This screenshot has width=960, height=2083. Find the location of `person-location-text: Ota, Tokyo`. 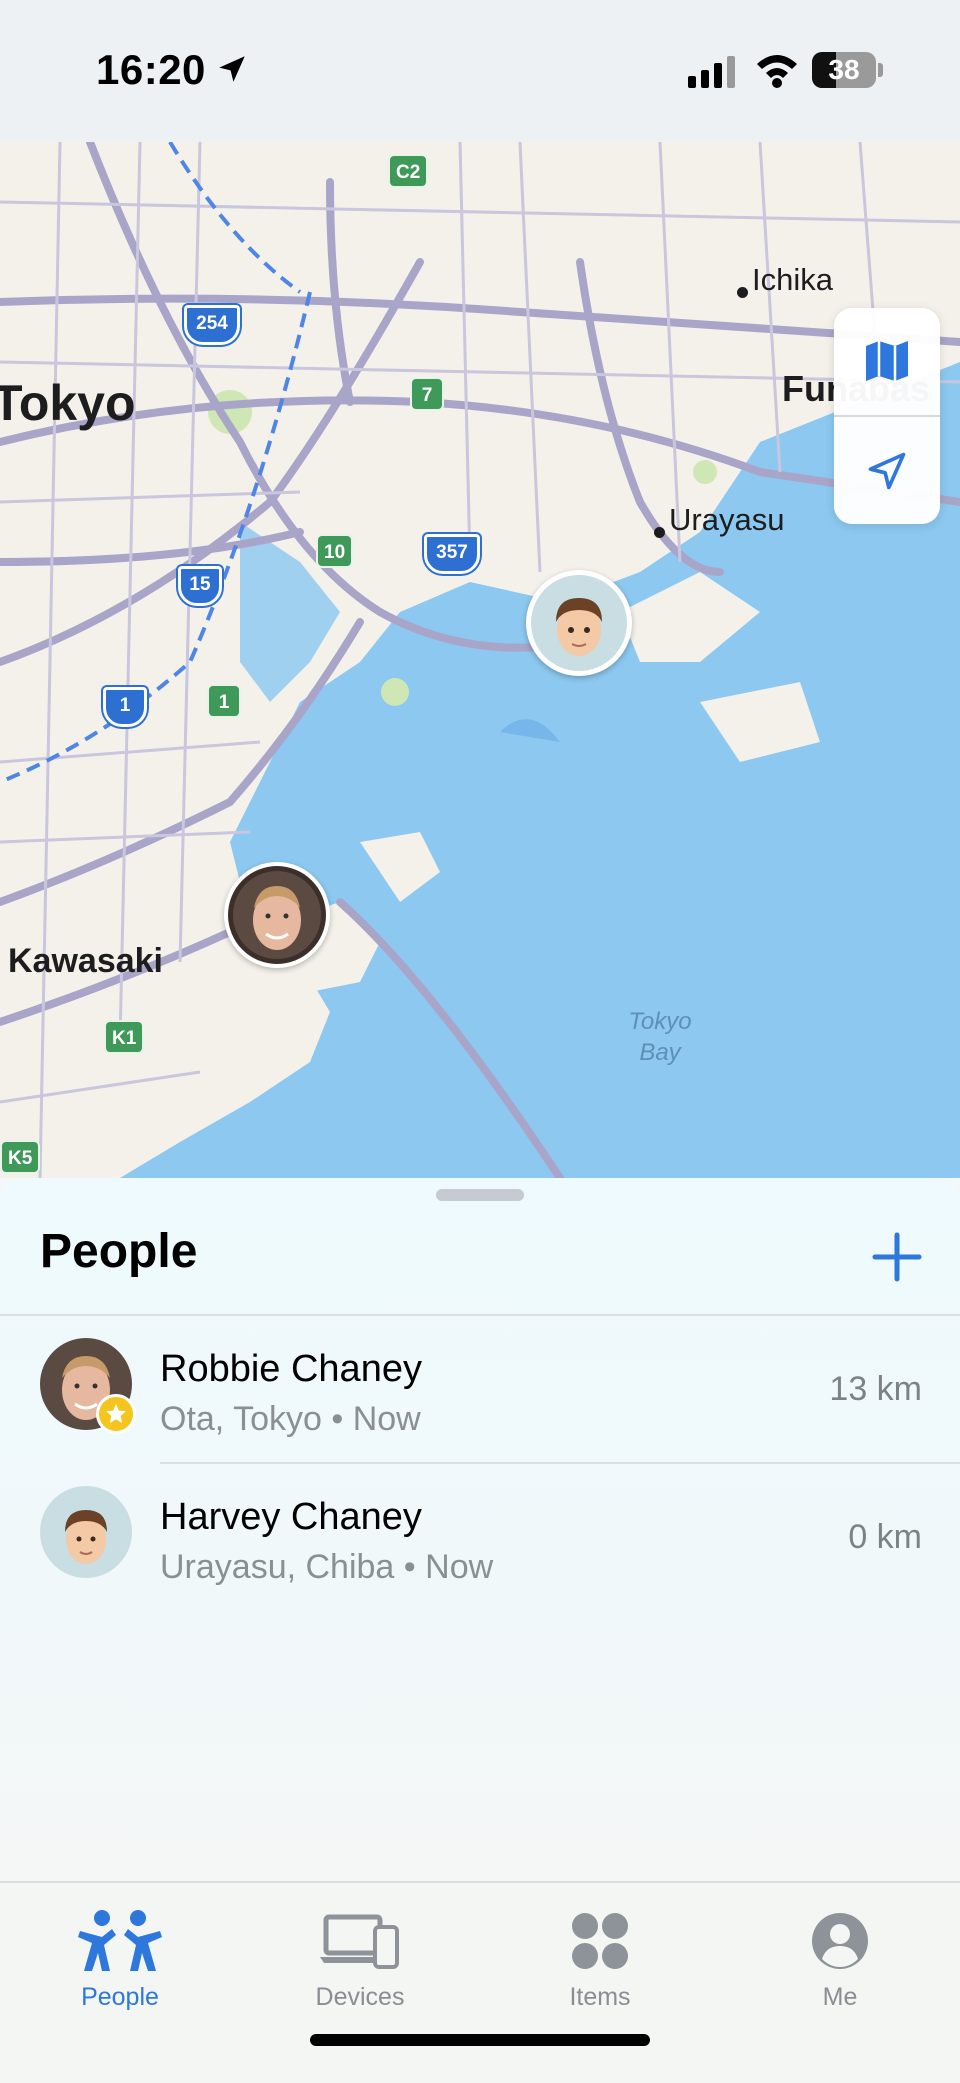

person-location-text: Ota, Tokyo is located at coordinates (241, 1419).